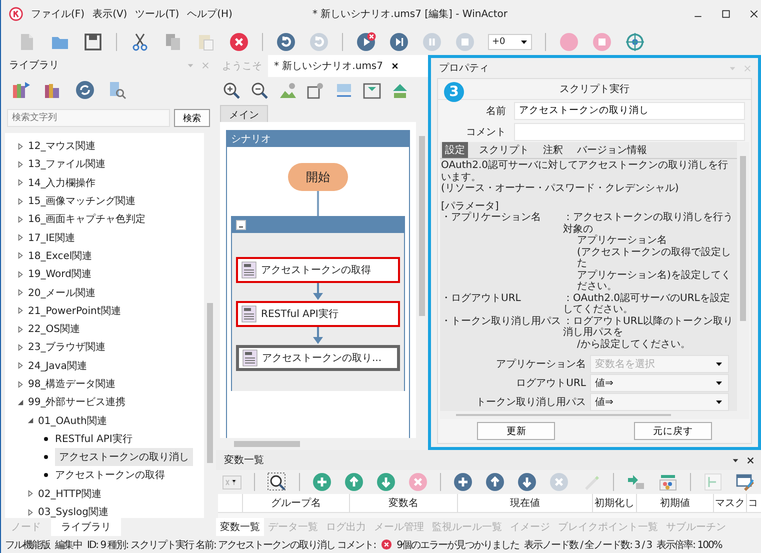 The image size is (761, 553). Describe the element at coordinates (372, 91) in the screenshot. I see `download-window-icon` at that location.